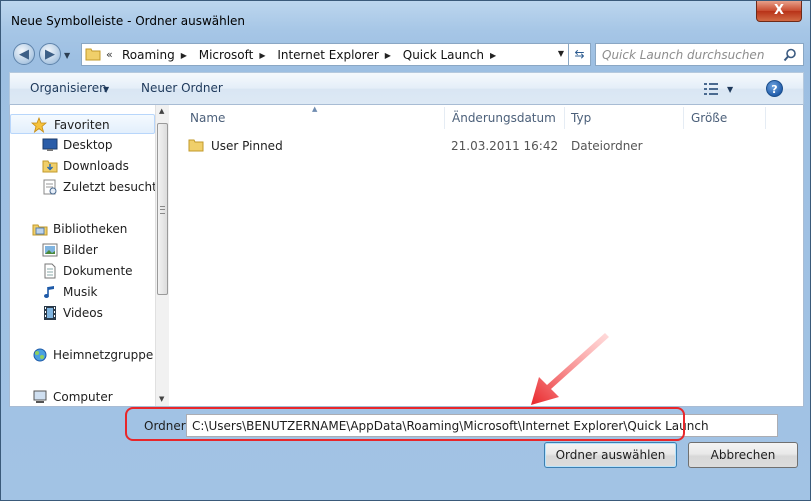  Describe the element at coordinates (774, 88) in the screenshot. I see `help-icon: ?` at that location.